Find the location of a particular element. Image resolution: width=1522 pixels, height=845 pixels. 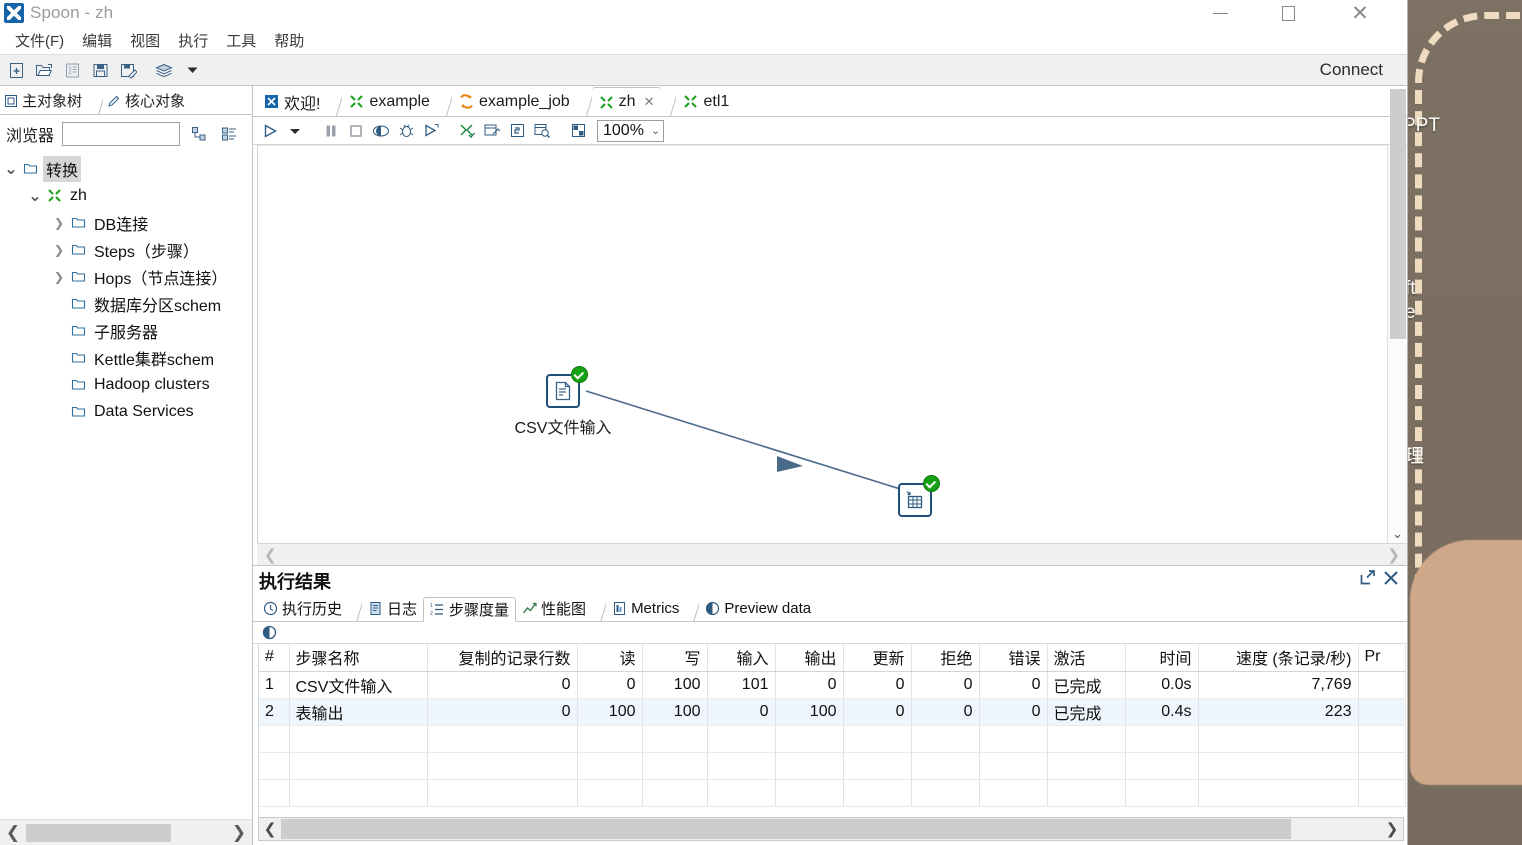

close-button: ✕ is located at coordinates (1360, 13).